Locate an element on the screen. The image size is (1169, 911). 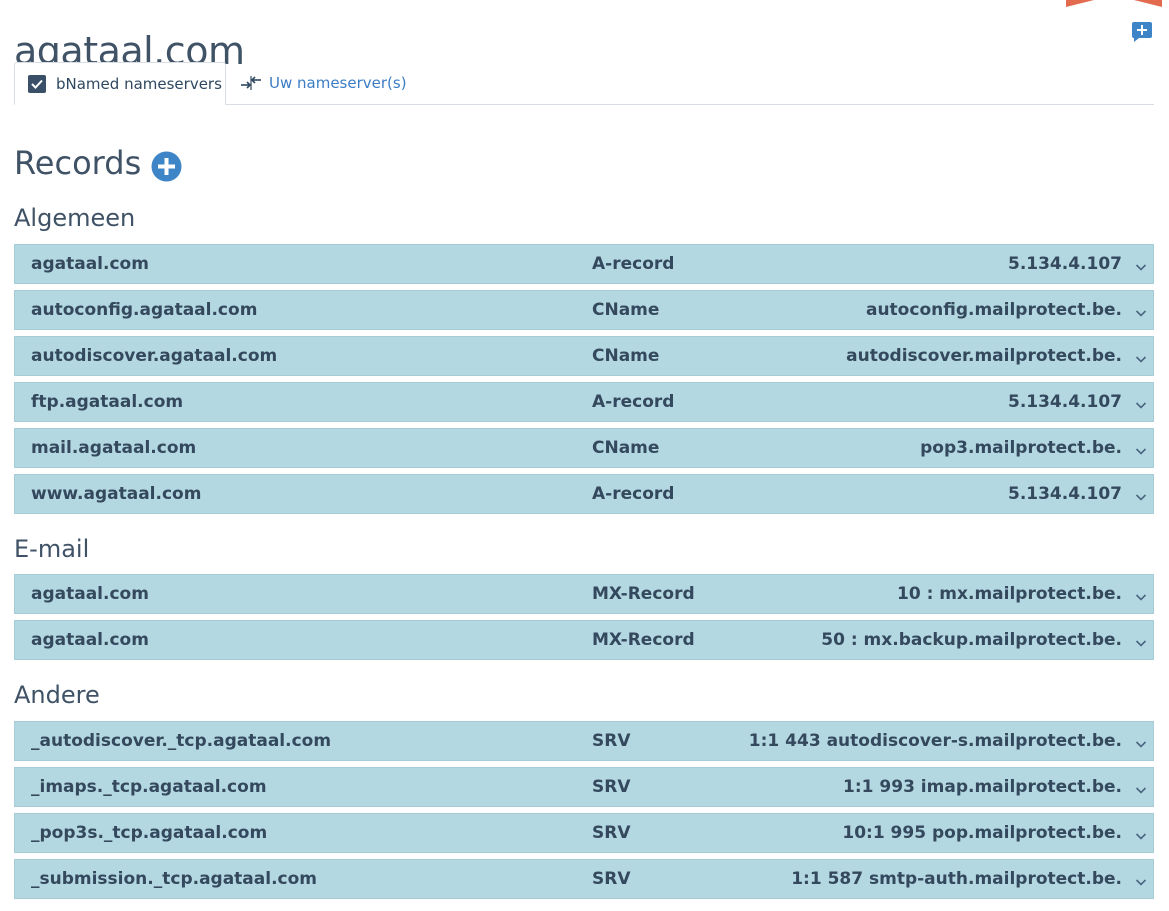
record-name: www.agataal.com is located at coordinates (116, 494).